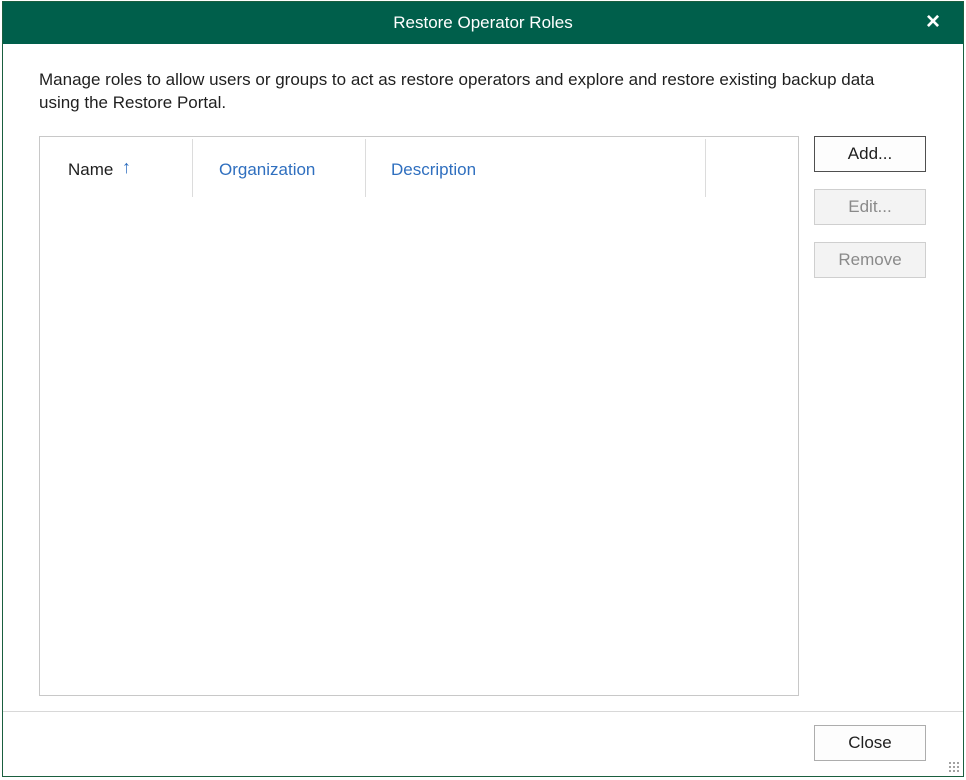  What do you see at coordinates (91, 169) in the screenshot?
I see `column-name-label: Name` at bounding box center [91, 169].